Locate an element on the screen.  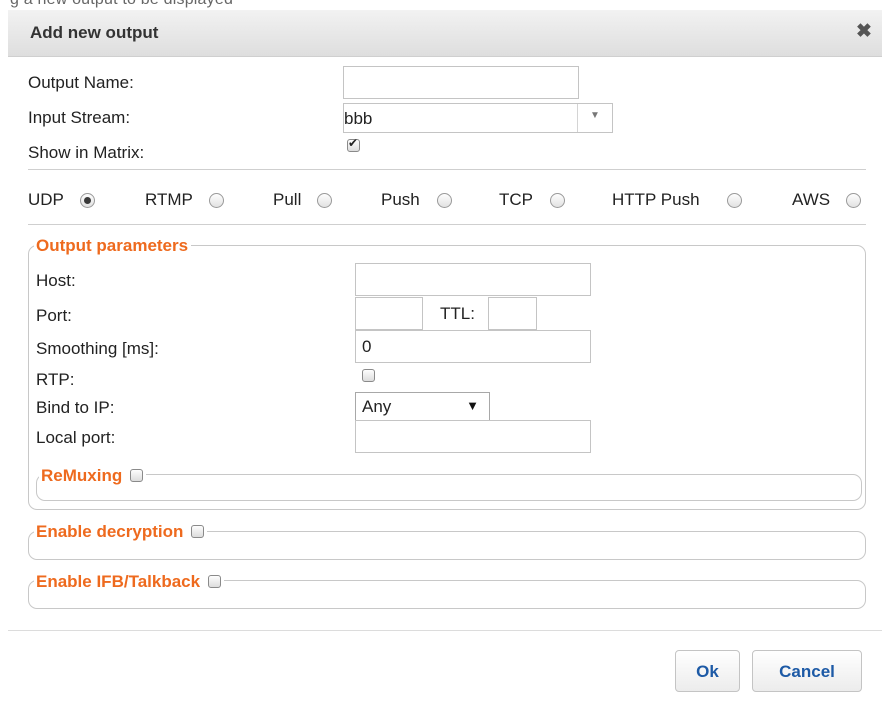
ok-button: Ok is located at coordinates (707, 671).